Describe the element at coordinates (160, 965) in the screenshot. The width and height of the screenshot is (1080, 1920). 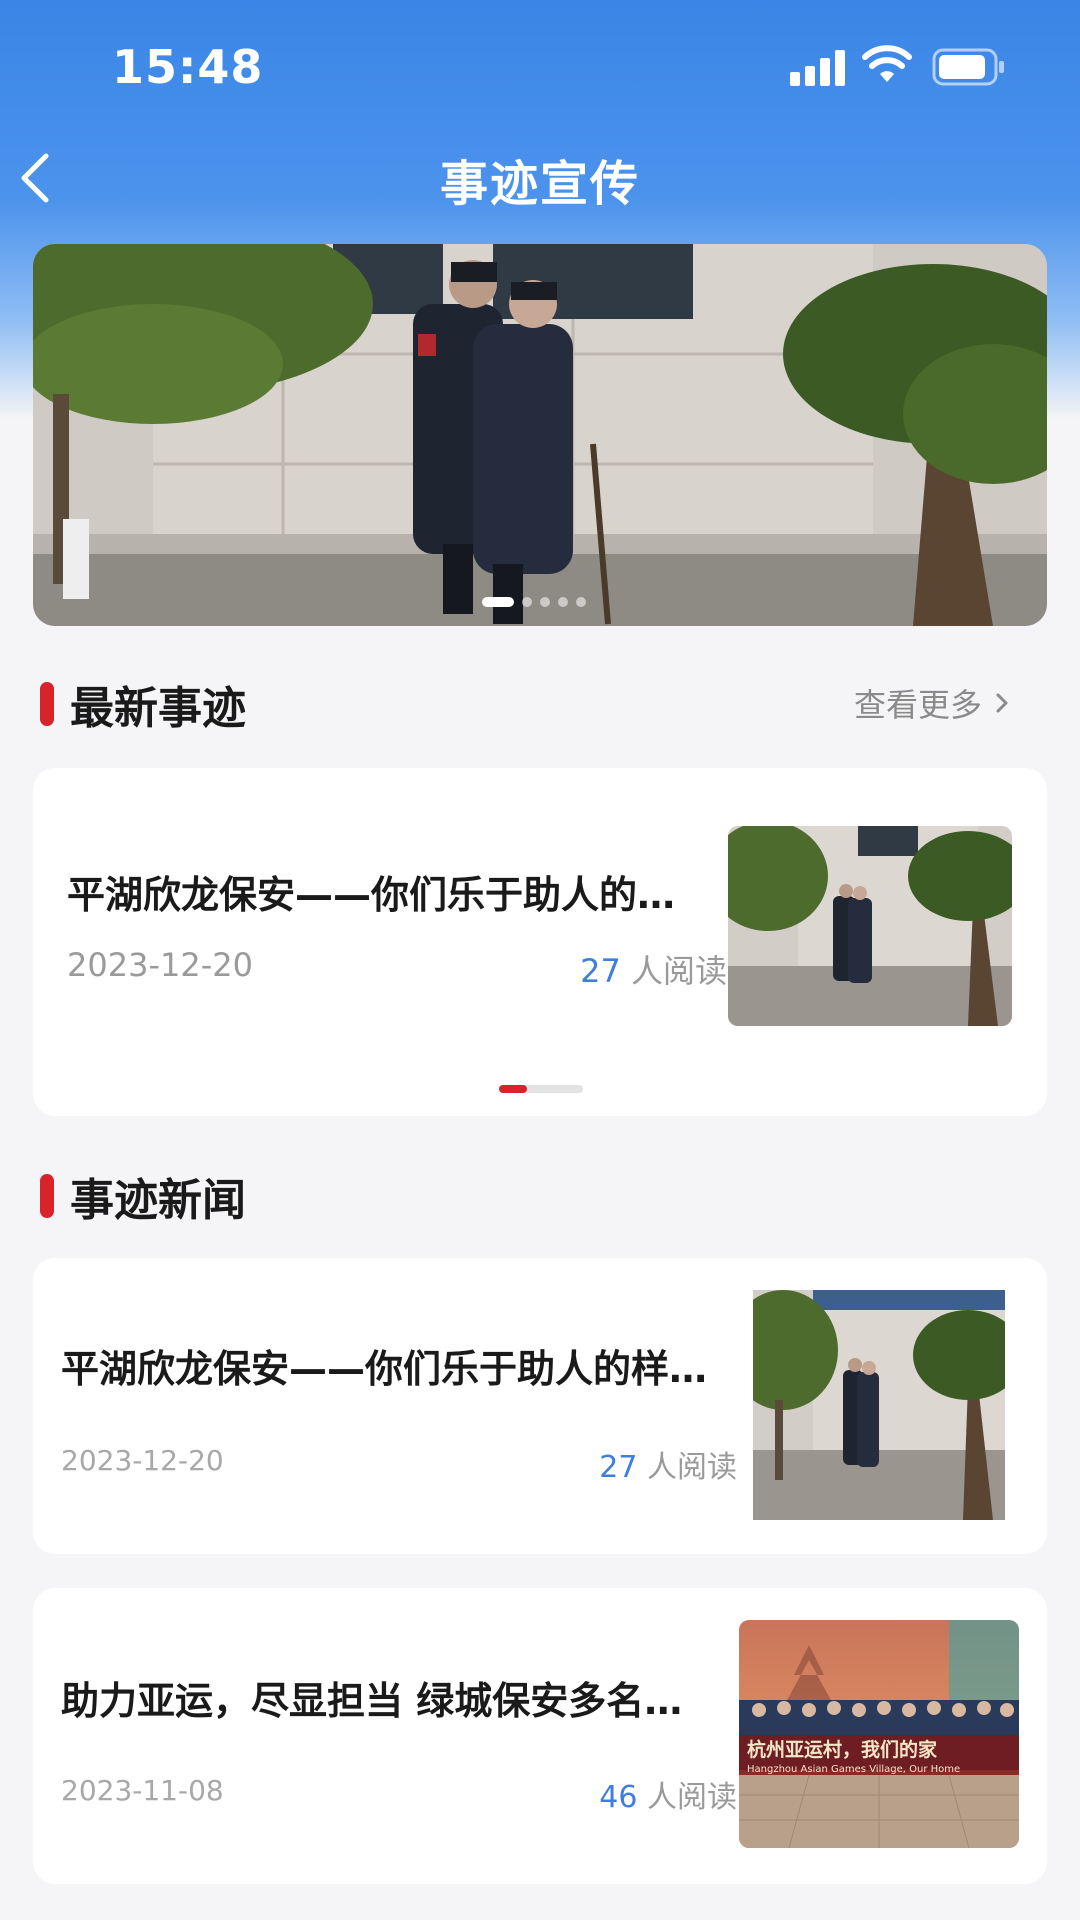
I see `latest-item-date: 2023-12-20` at that location.